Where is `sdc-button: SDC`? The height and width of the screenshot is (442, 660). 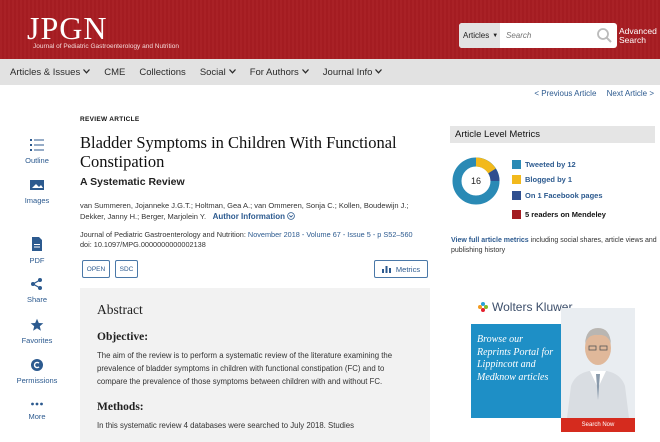 sdc-button: SDC is located at coordinates (126, 269).